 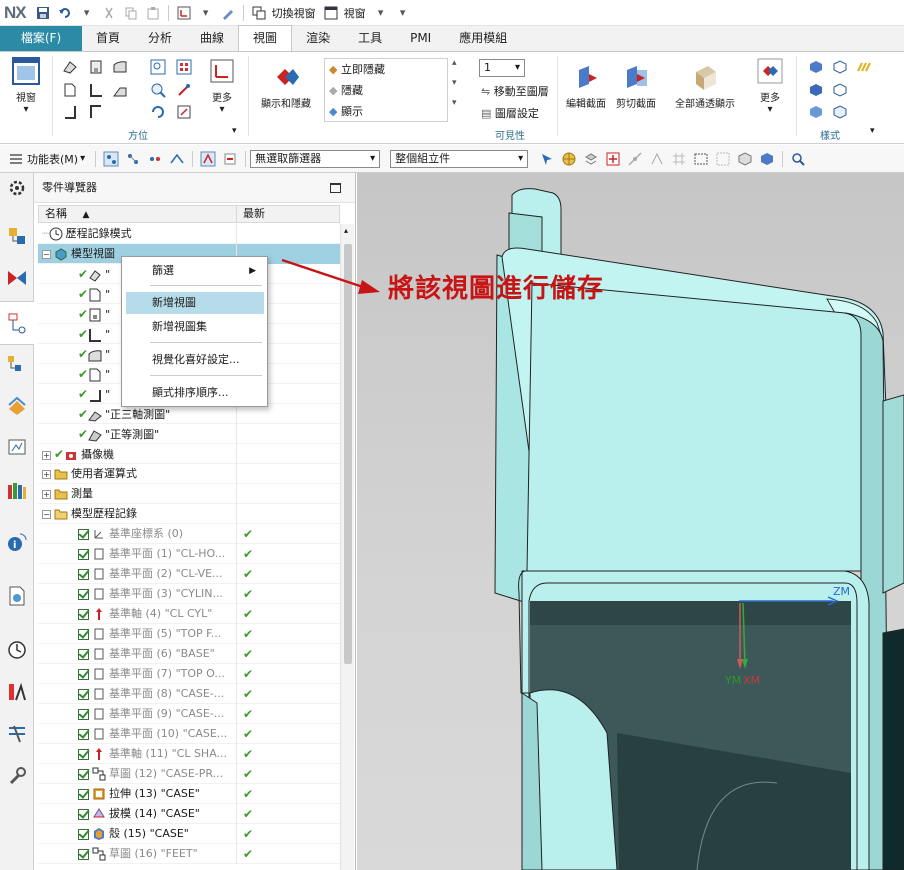 What do you see at coordinates (189, 594) in the screenshot?
I see `tree-node-feature: 基準平面 (3) "CYLIN... ✔` at bounding box center [189, 594].